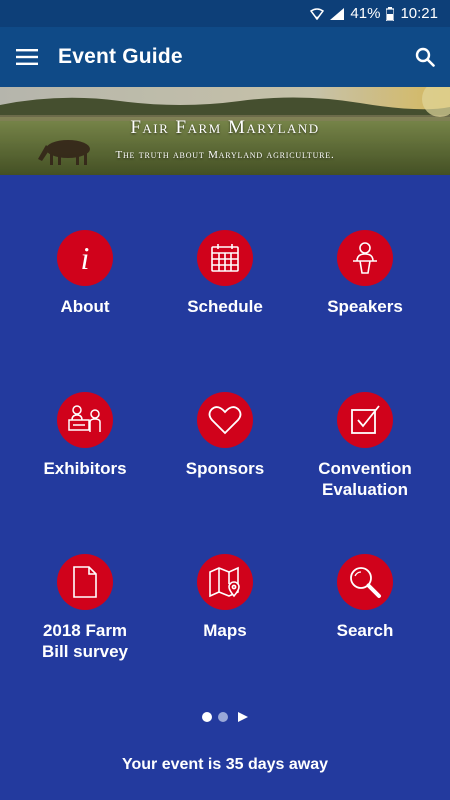 Image resolution: width=450 pixels, height=800 pixels. I want to click on tile-label: Sponsors, so click(225, 468).